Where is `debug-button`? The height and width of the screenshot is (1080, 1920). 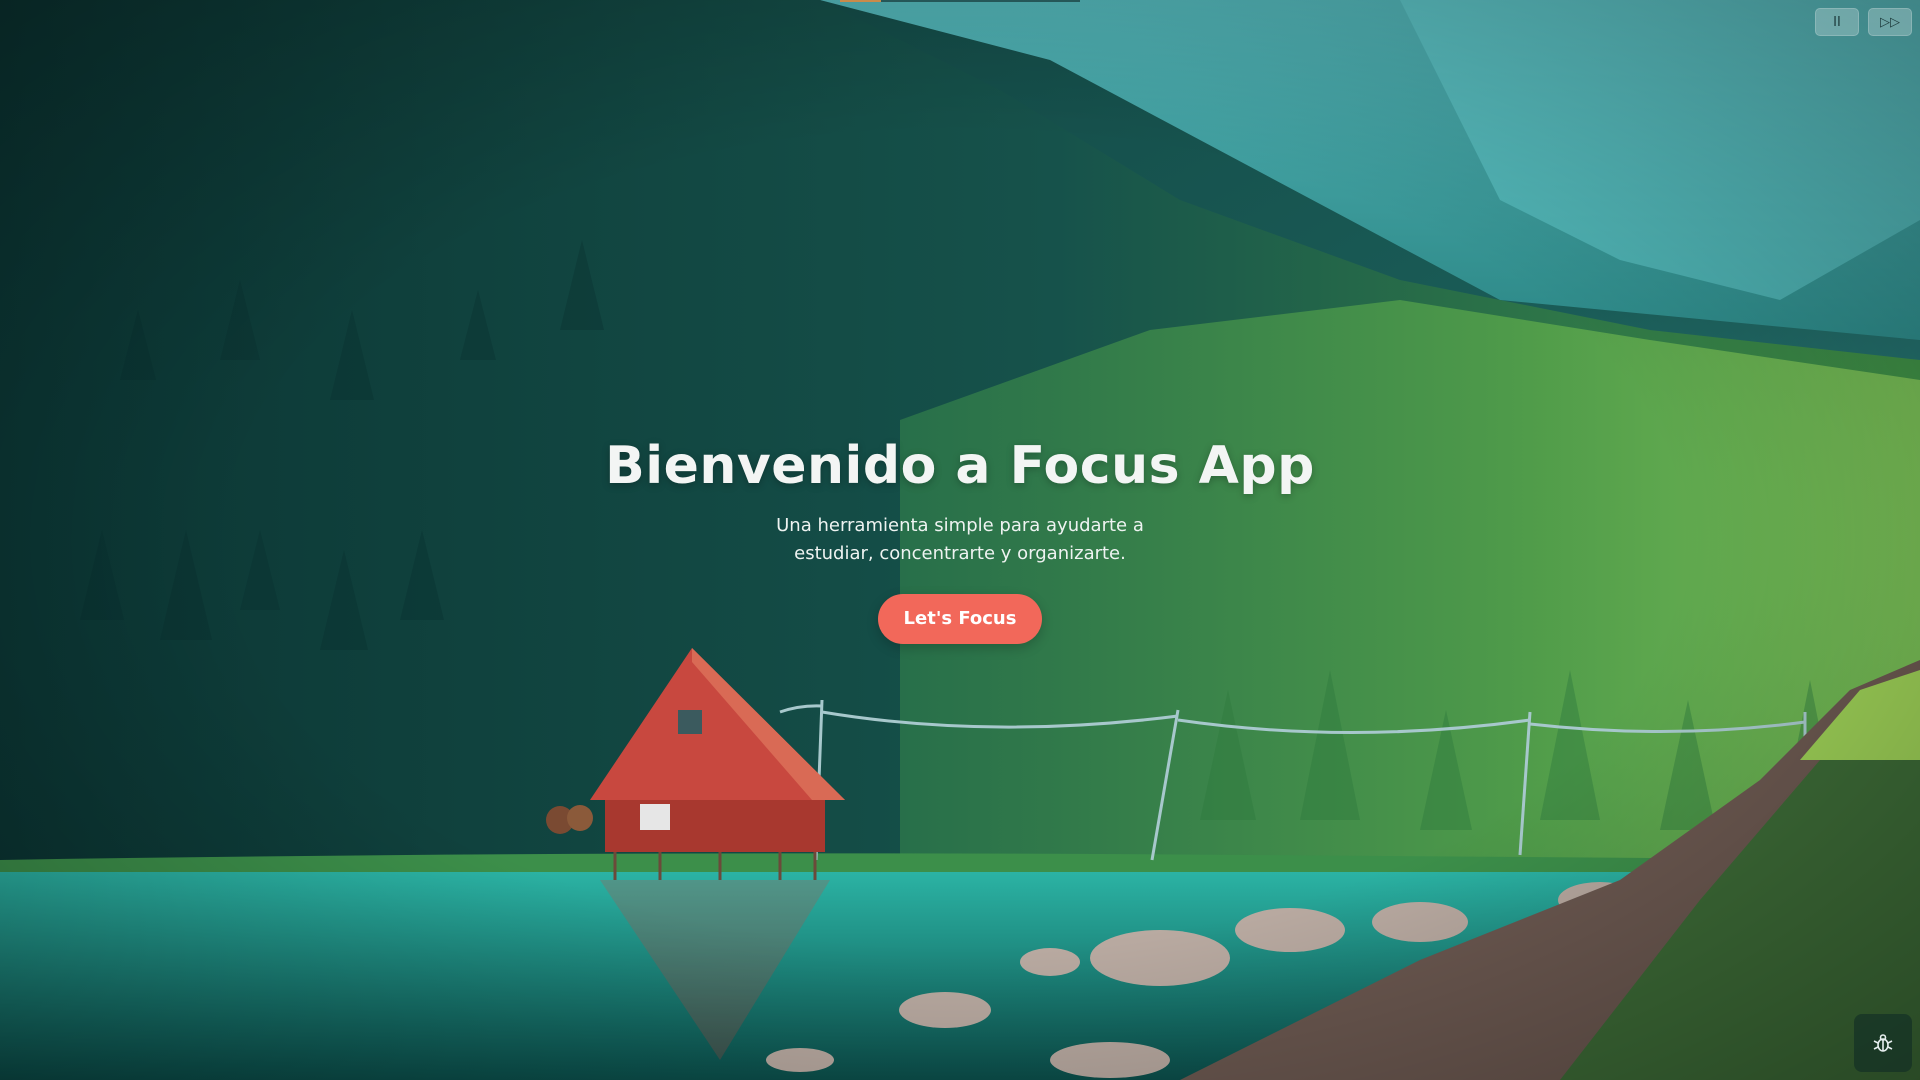
debug-button is located at coordinates (1883, 1043).